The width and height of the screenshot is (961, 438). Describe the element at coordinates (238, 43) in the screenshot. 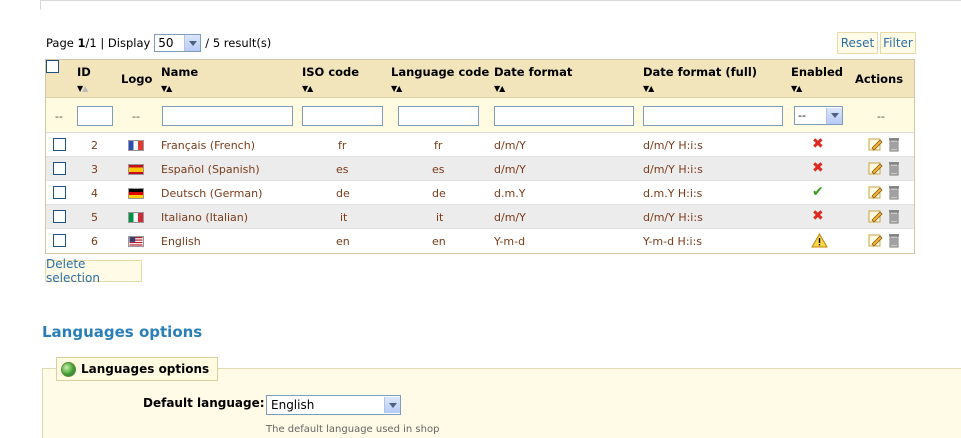

I see `results-count: / 5 result(s)` at that location.